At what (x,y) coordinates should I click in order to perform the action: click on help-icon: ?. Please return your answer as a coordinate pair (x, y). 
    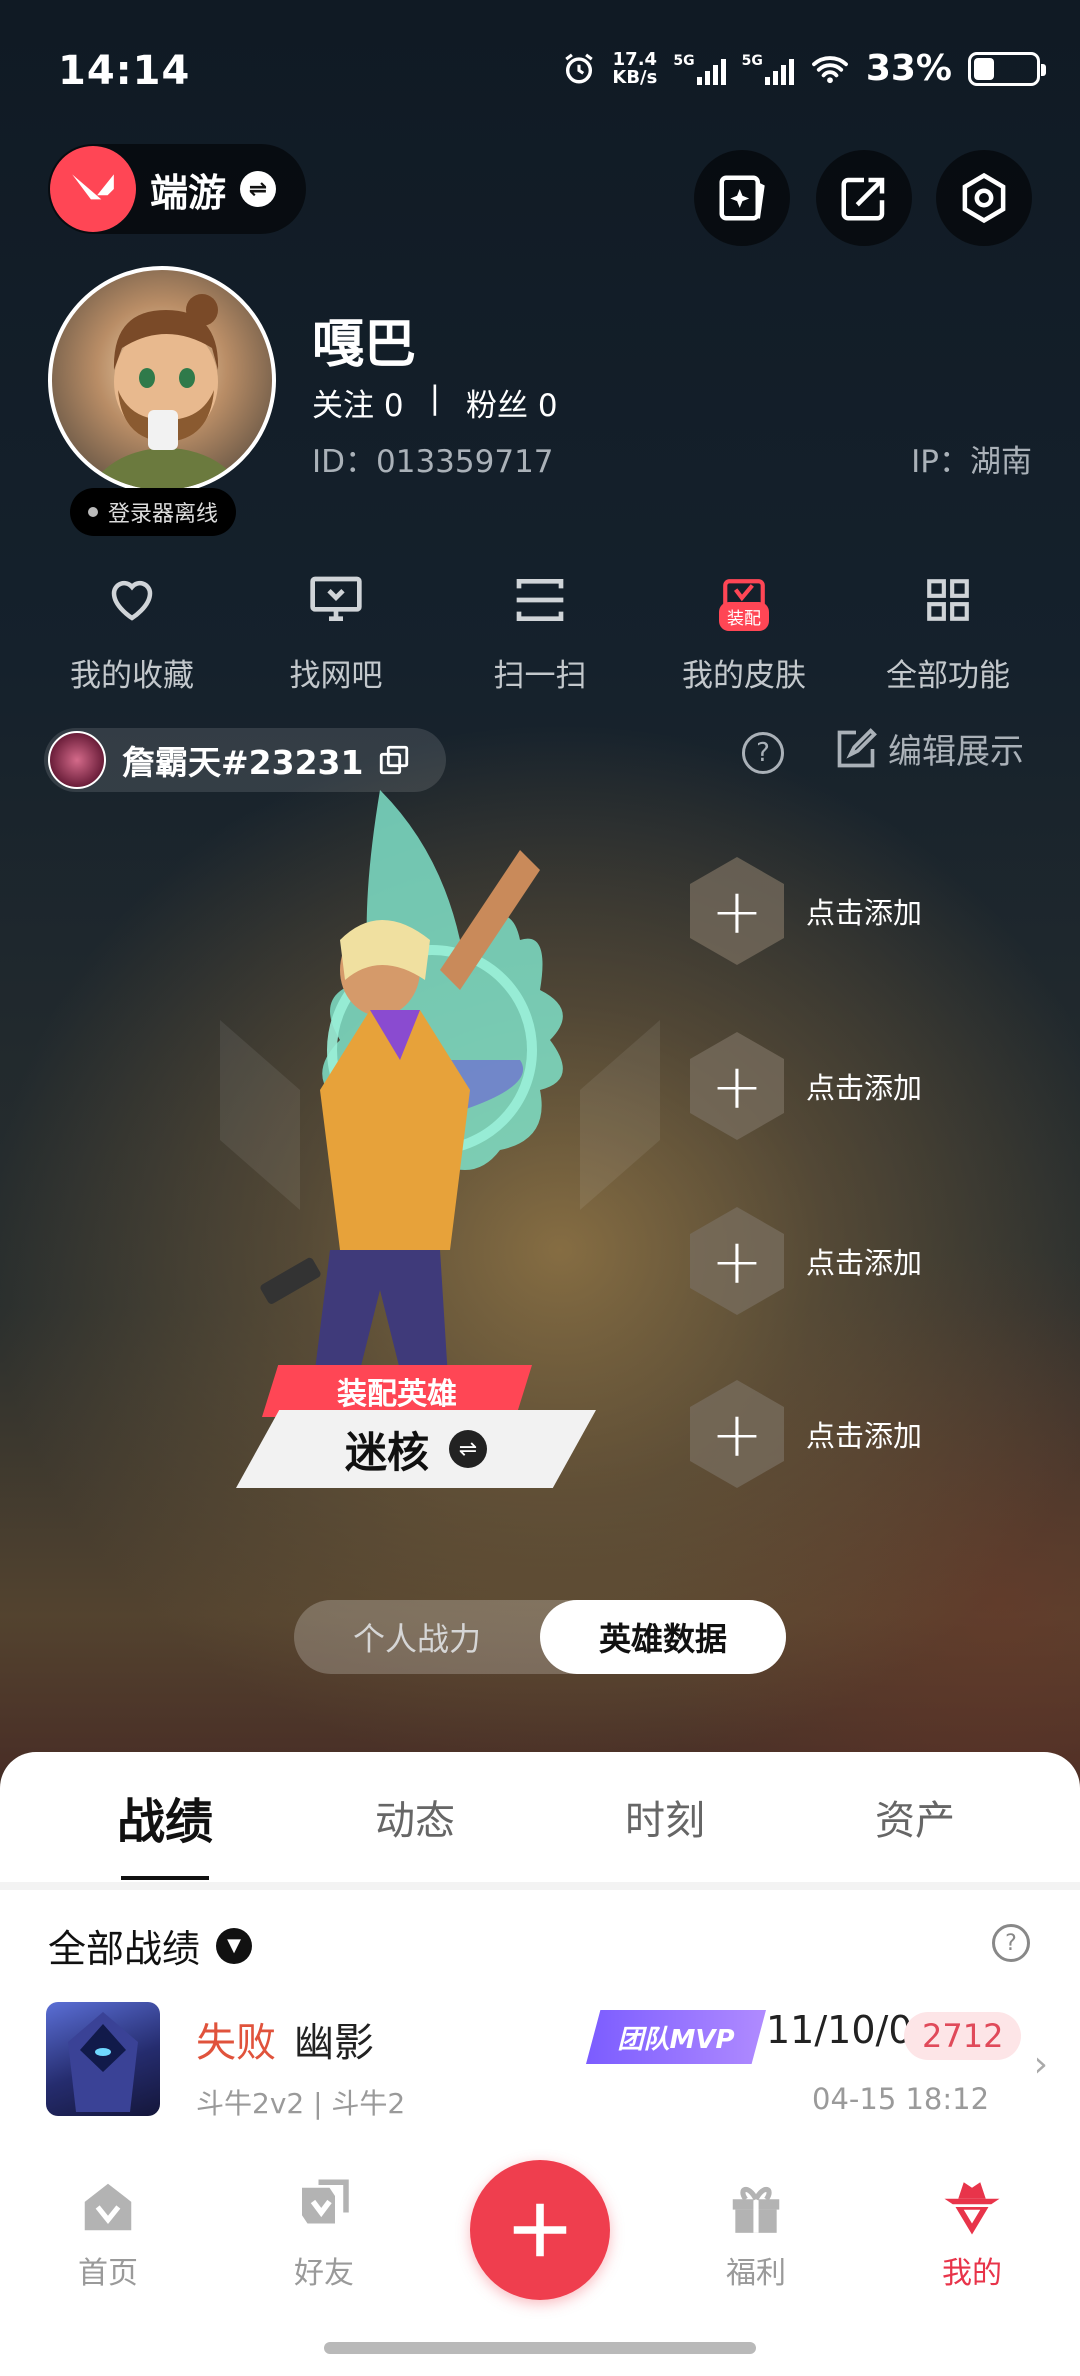
    Looking at the image, I should click on (763, 753).